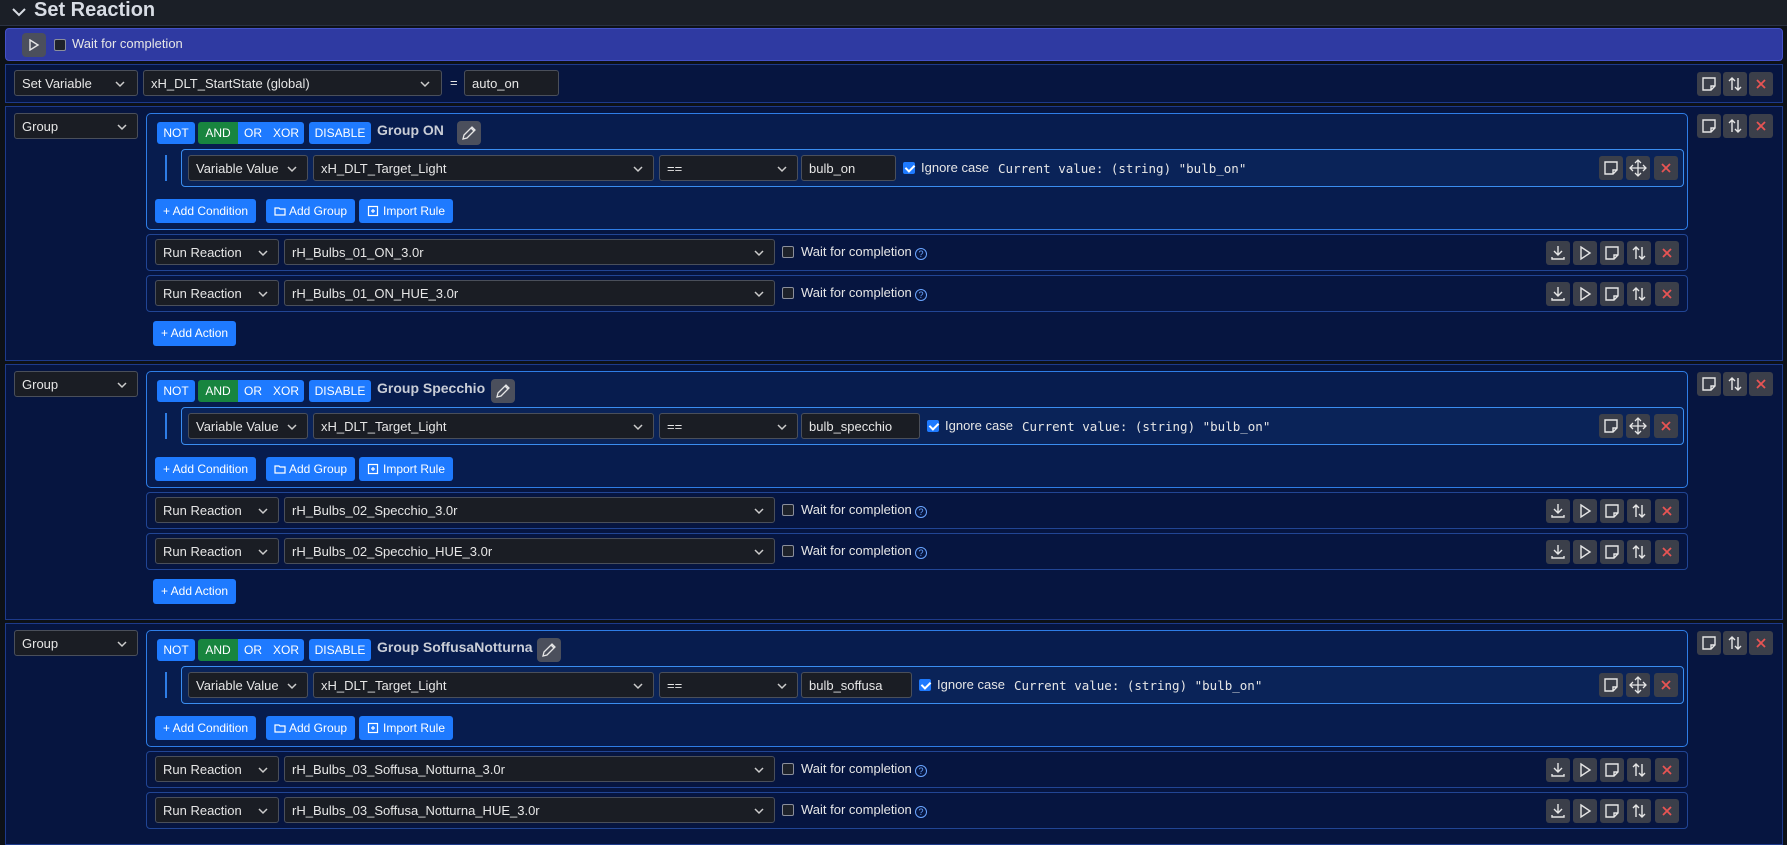 Image resolution: width=1787 pixels, height=845 pixels. What do you see at coordinates (292, 83) in the screenshot?
I see `variable-select: xH_DLT_StartState (global)` at bounding box center [292, 83].